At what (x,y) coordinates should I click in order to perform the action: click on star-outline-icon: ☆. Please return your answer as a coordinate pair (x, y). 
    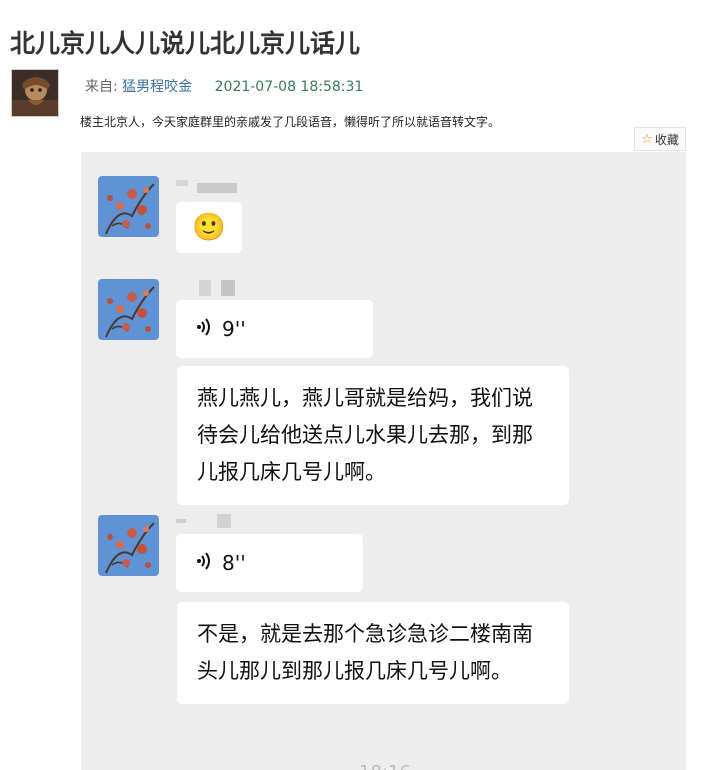
    Looking at the image, I should click on (647, 139).